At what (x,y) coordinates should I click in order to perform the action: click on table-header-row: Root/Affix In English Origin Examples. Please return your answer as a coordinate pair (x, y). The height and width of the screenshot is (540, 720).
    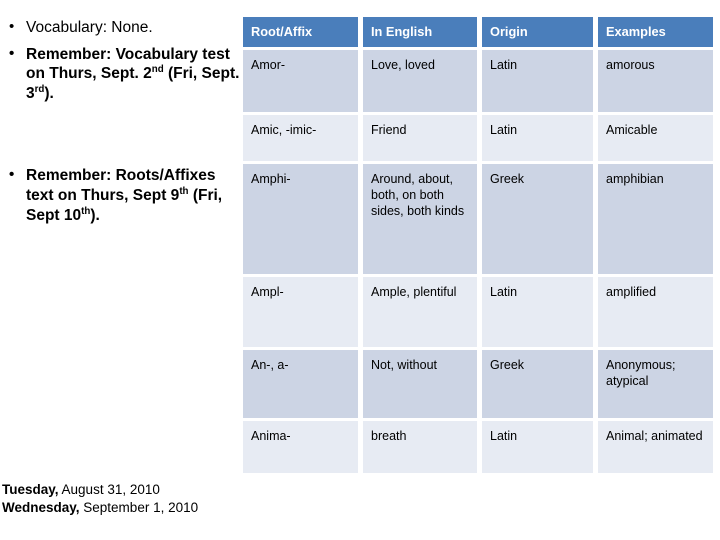
    Looking at the image, I should click on (478, 32).